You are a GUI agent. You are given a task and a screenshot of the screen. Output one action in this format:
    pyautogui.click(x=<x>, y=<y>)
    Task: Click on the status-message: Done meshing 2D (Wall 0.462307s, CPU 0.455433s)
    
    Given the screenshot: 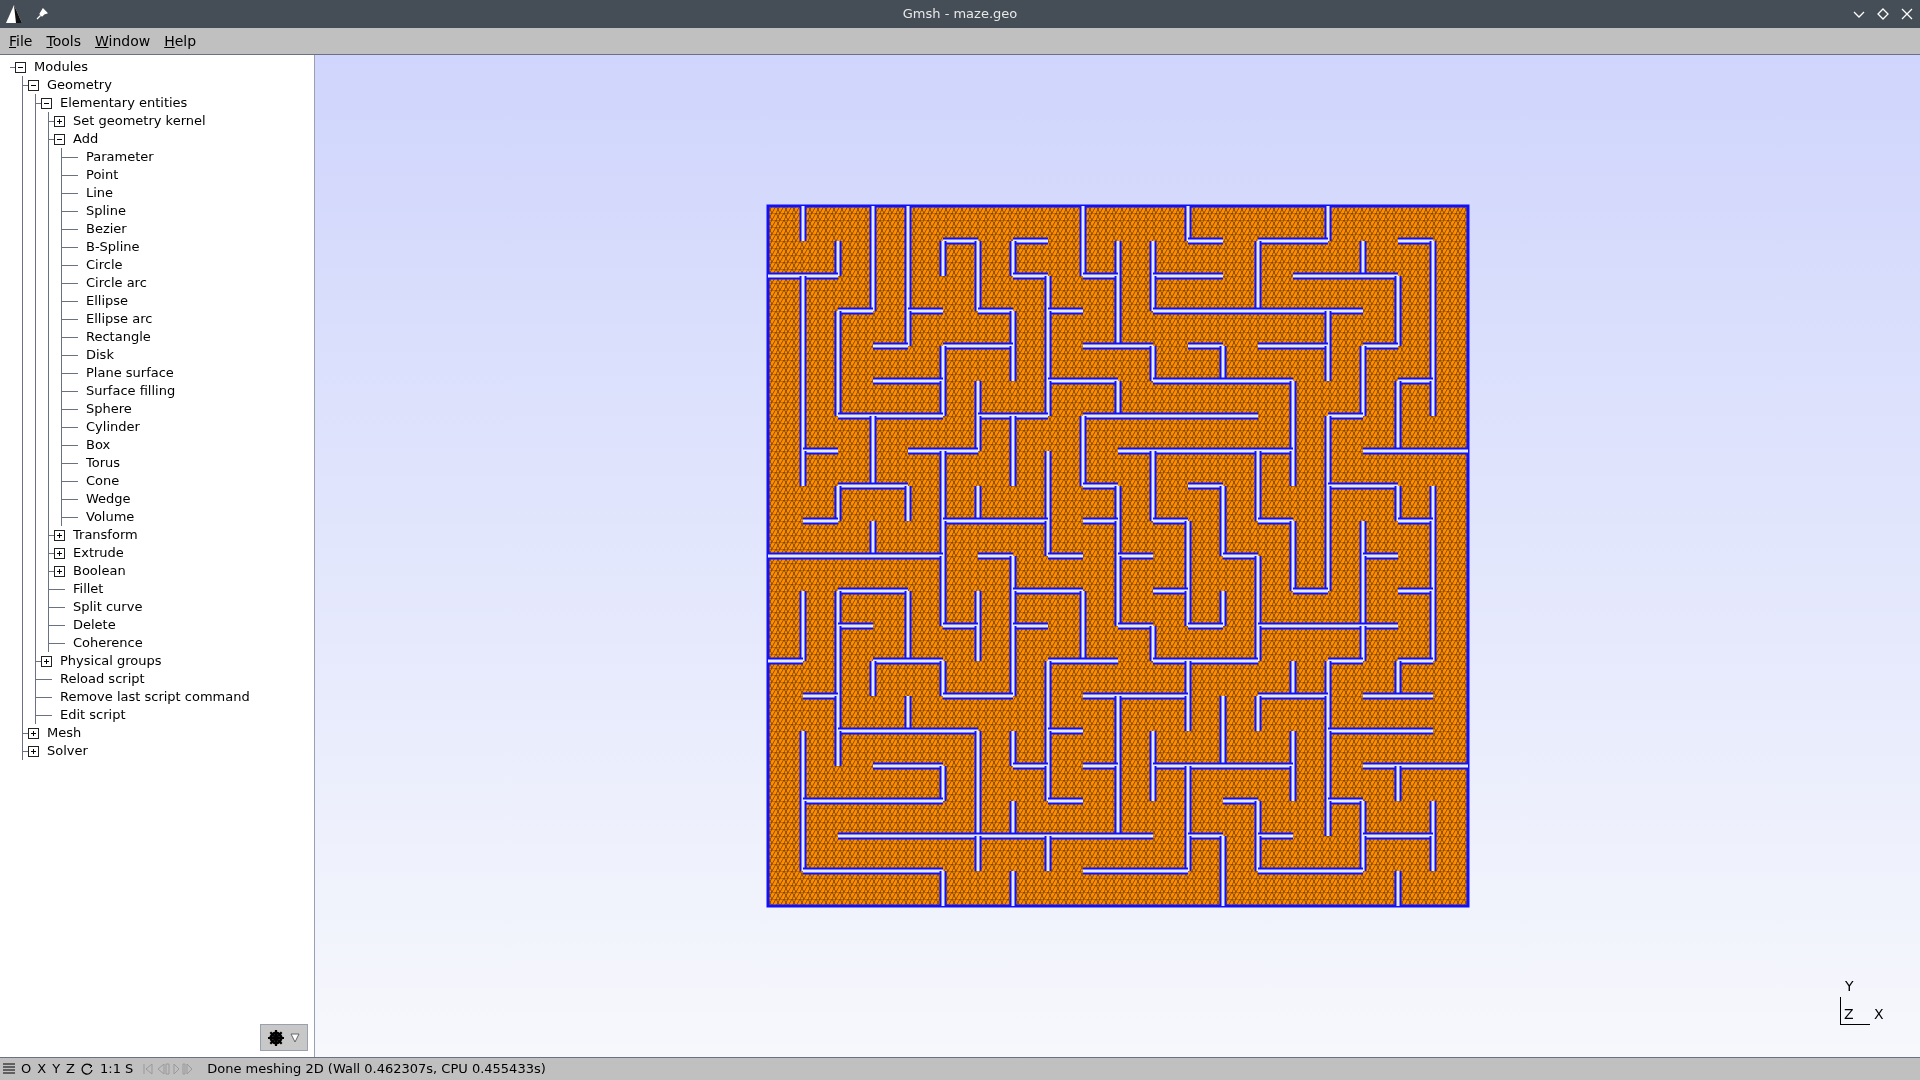 What is the action you would take?
    pyautogui.click(x=376, y=1069)
    